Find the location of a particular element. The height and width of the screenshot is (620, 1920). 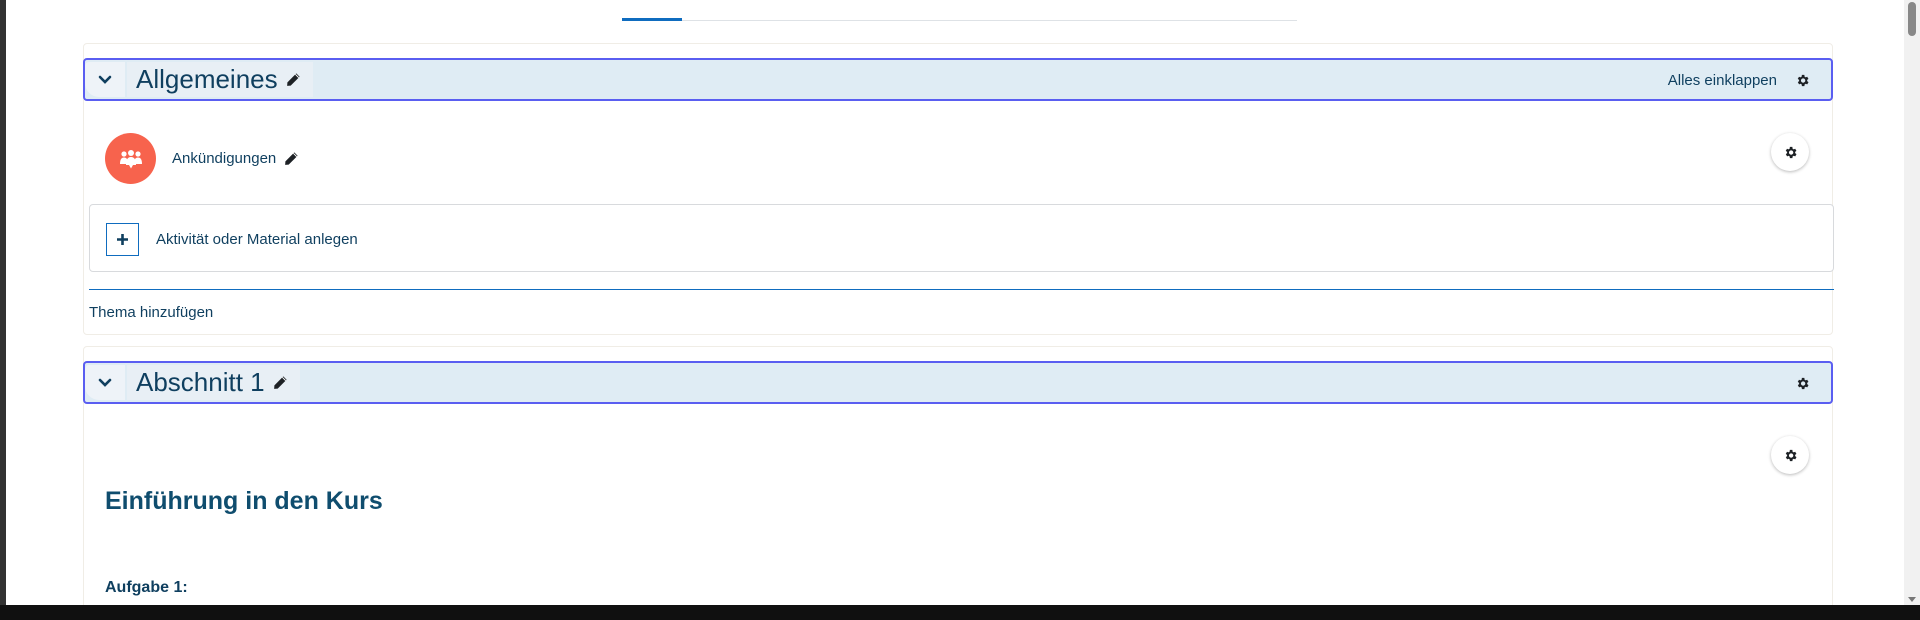

tabs-underline is located at coordinates (959, 20).